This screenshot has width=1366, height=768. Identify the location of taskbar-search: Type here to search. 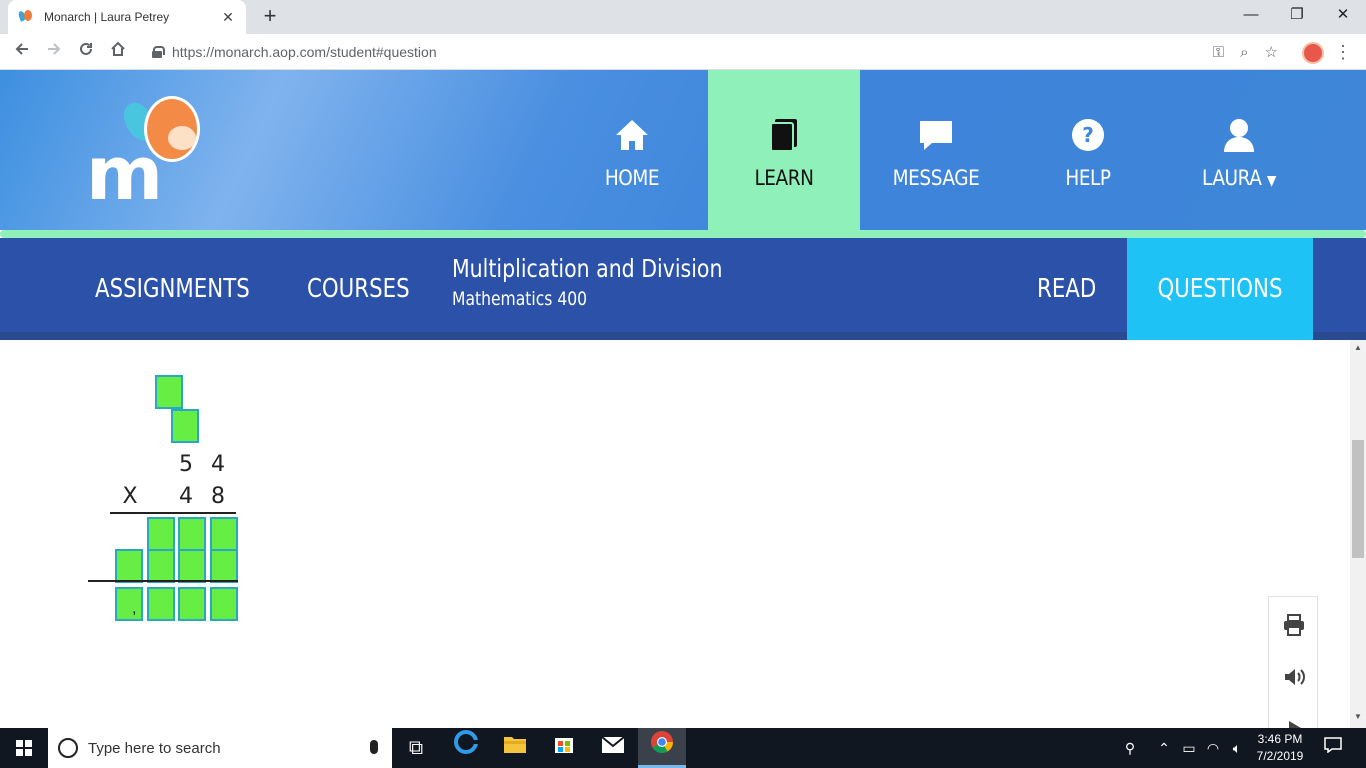
(220, 748).